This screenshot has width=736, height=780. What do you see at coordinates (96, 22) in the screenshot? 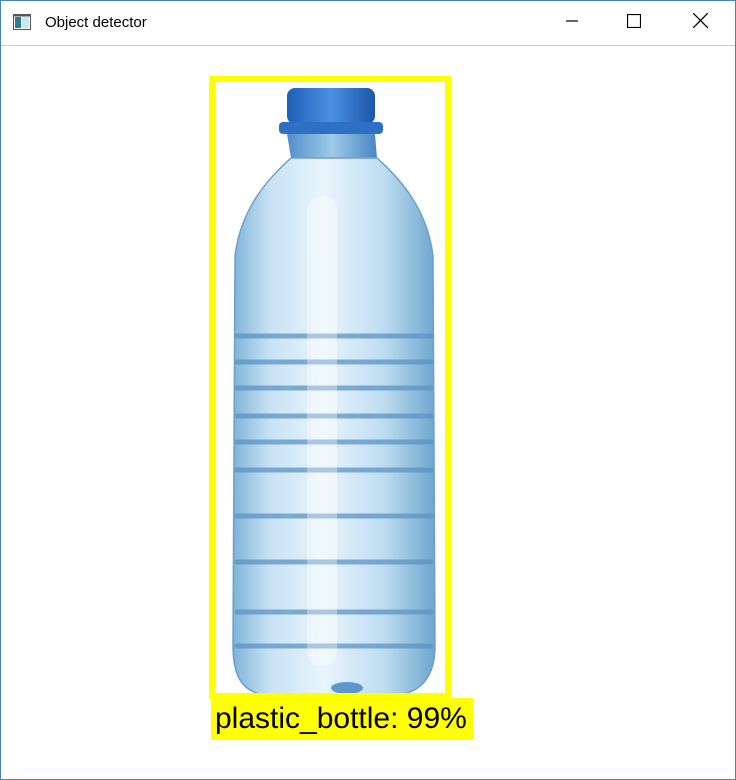
I see `window-title: Object detector` at bounding box center [96, 22].